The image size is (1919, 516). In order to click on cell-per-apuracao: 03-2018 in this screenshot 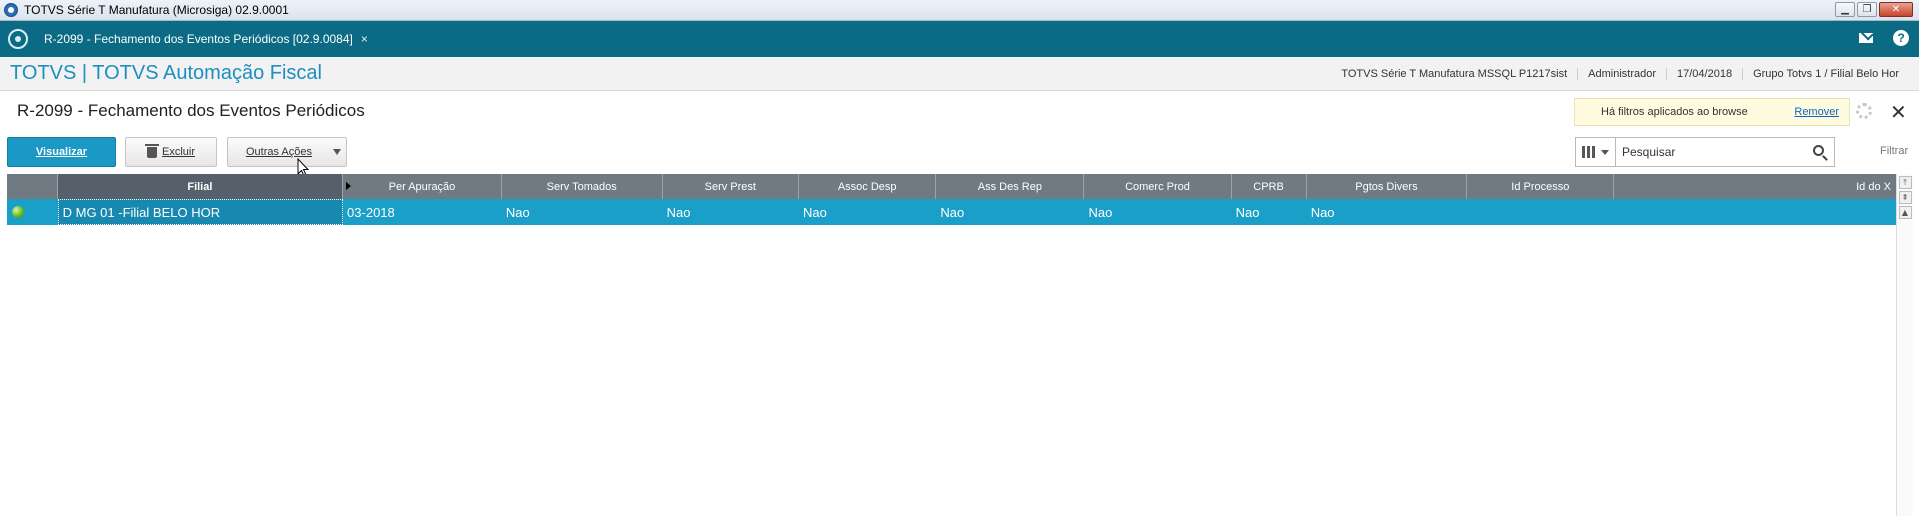, I will do `click(422, 212)`.